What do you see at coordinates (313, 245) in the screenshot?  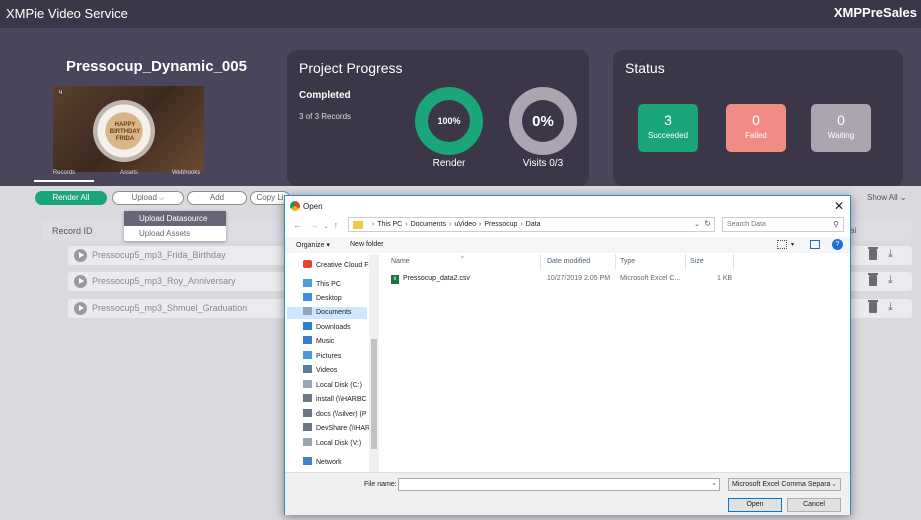 I see `organize-button: Organize ▾` at bounding box center [313, 245].